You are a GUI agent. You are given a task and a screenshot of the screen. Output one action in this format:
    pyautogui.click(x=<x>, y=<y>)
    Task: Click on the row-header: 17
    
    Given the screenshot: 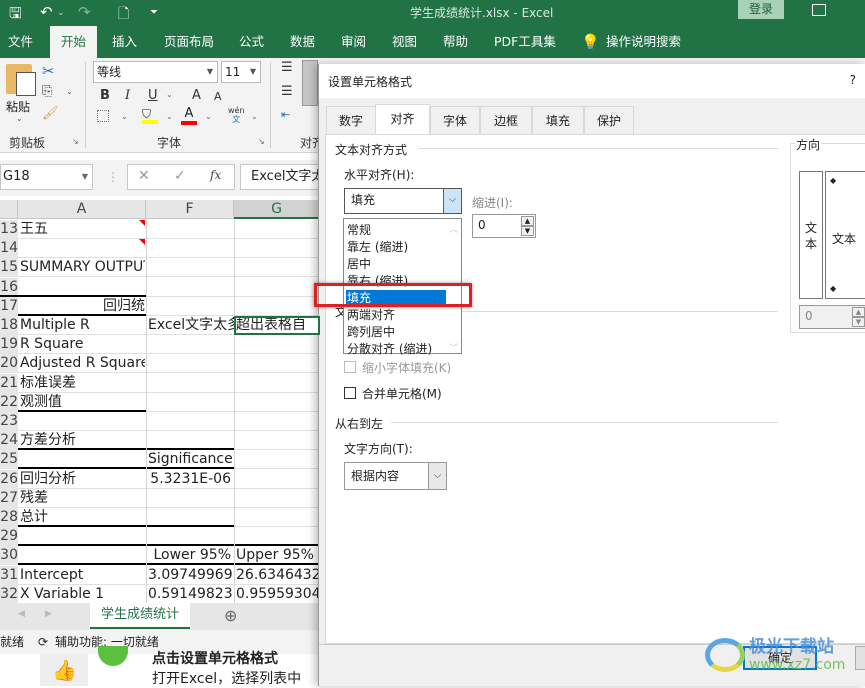 What is the action you would take?
    pyautogui.click(x=9, y=306)
    